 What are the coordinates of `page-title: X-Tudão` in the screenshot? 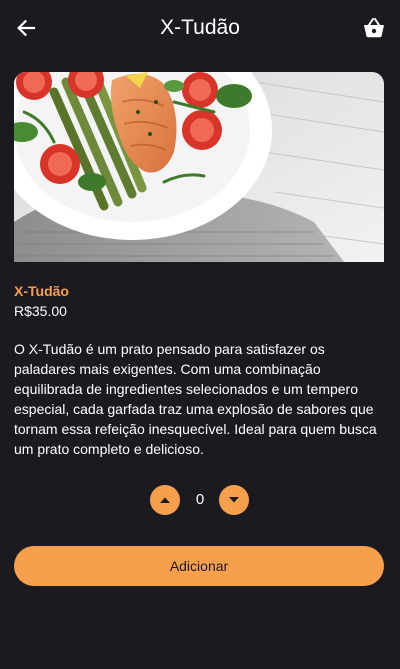 It's located at (200, 27).